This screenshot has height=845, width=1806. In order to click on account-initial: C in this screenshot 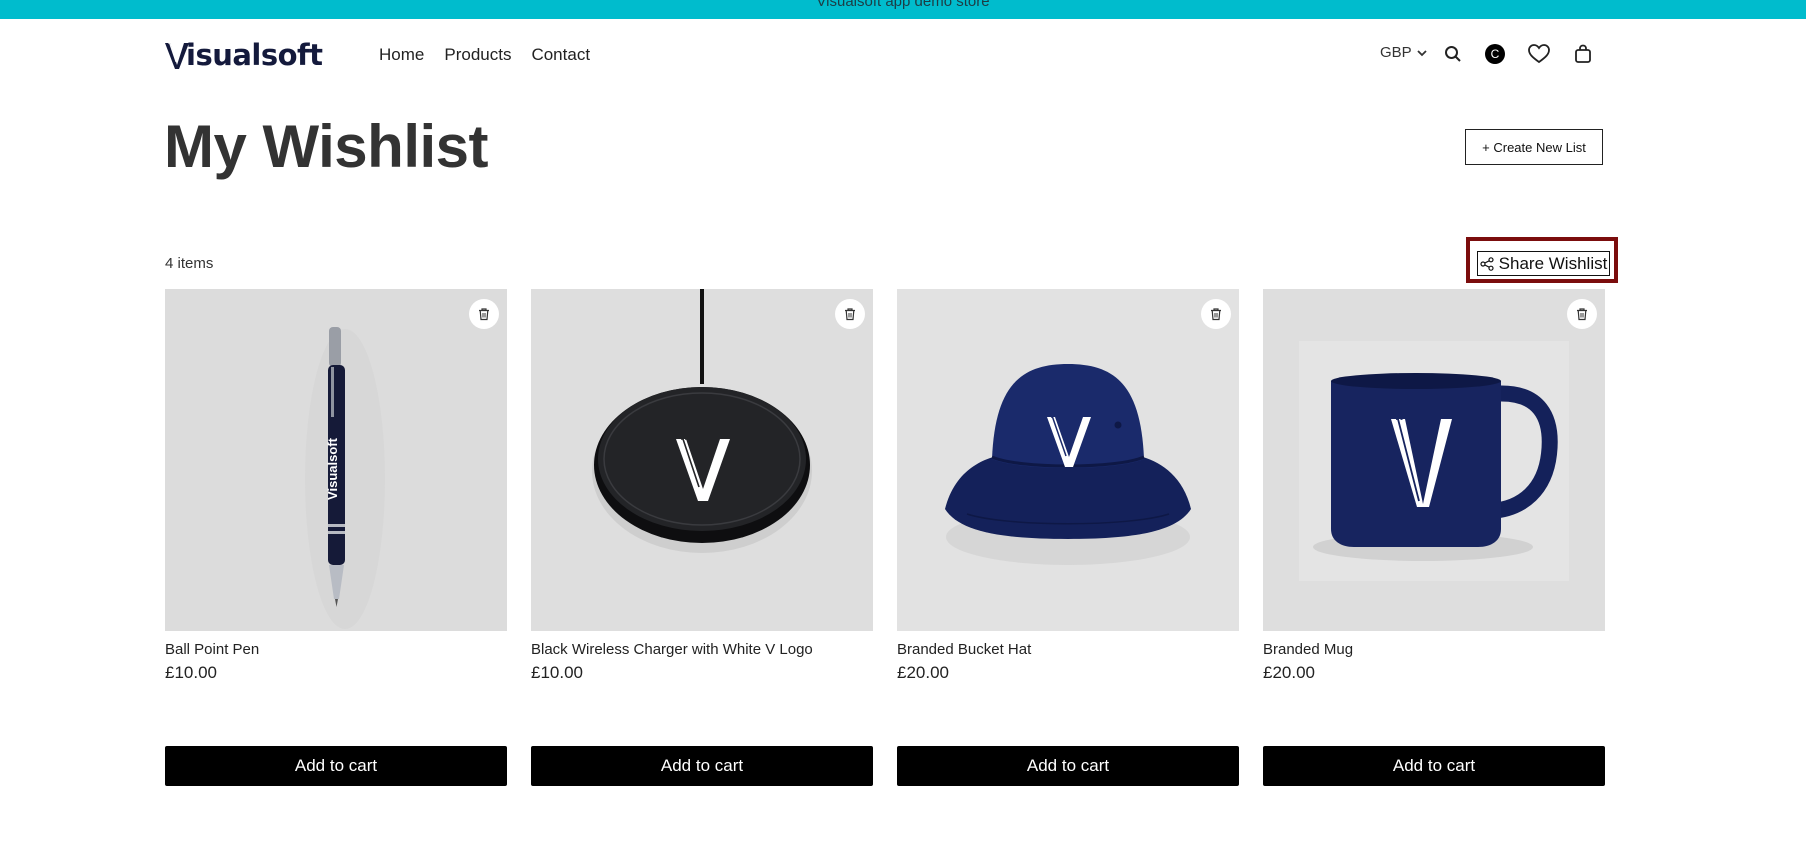, I will do `click(1495, 54)`.